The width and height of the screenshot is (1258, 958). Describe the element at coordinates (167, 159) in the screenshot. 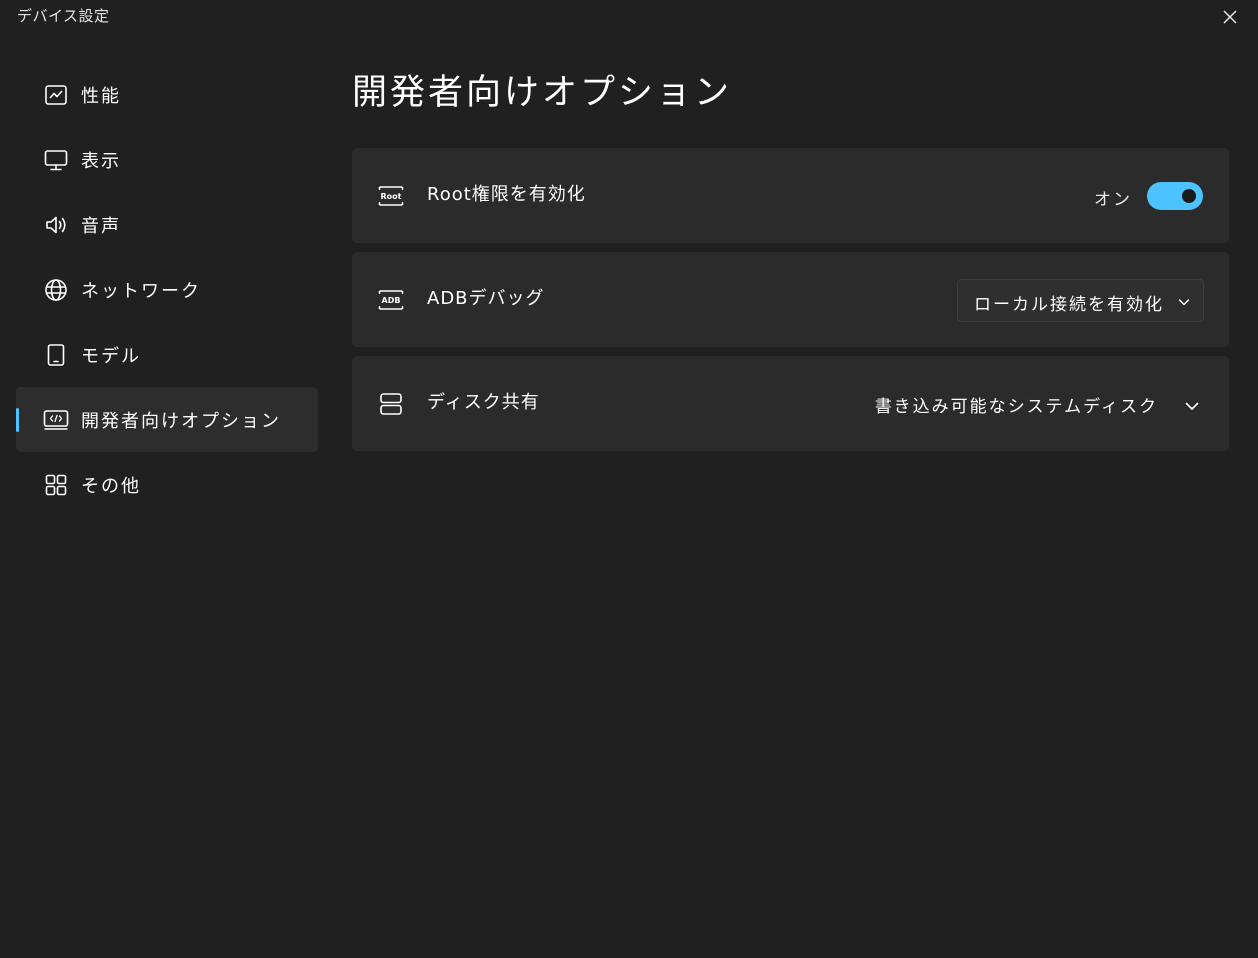

I see `sidebar-item-display: 表示` at that location.